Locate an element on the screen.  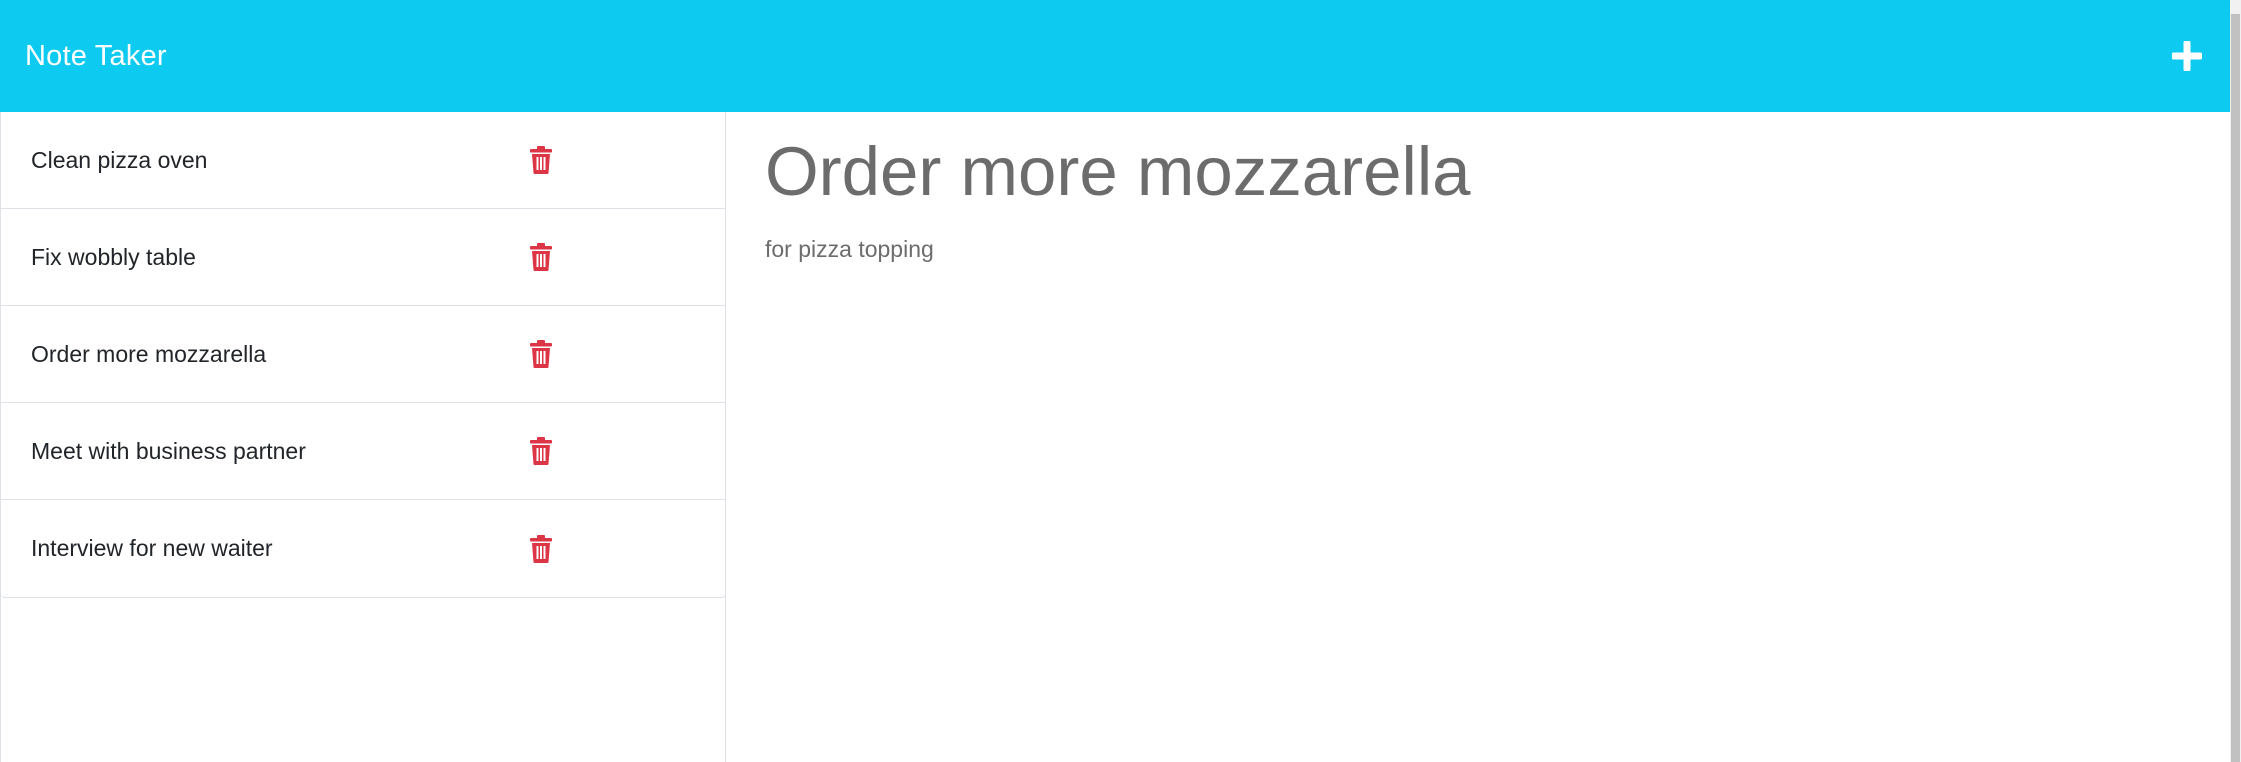
note-title-display: Order more mozzarella is located at coordinates (1118, 171).